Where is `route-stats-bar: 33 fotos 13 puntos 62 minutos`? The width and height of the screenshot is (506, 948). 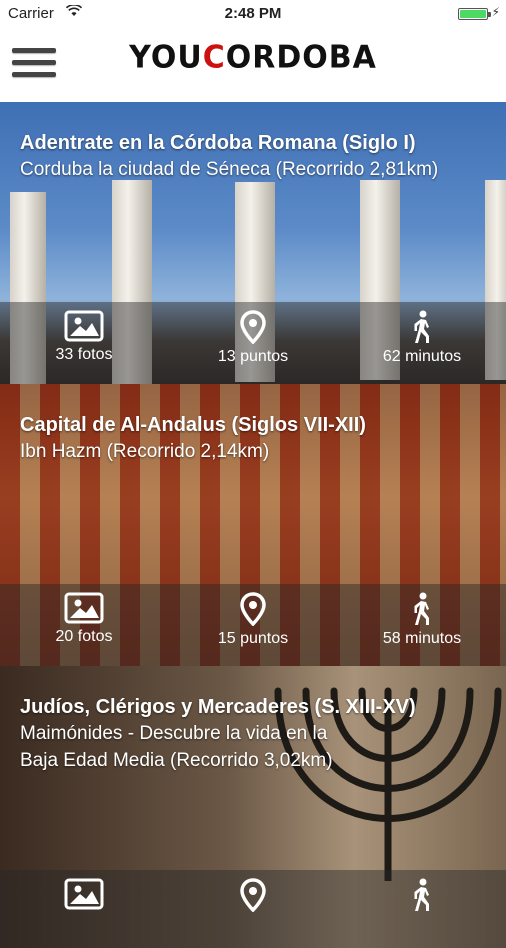 route-stats-bar: 33 fotos 13 puntos 62 minutos is located at coordinates (253, 343).